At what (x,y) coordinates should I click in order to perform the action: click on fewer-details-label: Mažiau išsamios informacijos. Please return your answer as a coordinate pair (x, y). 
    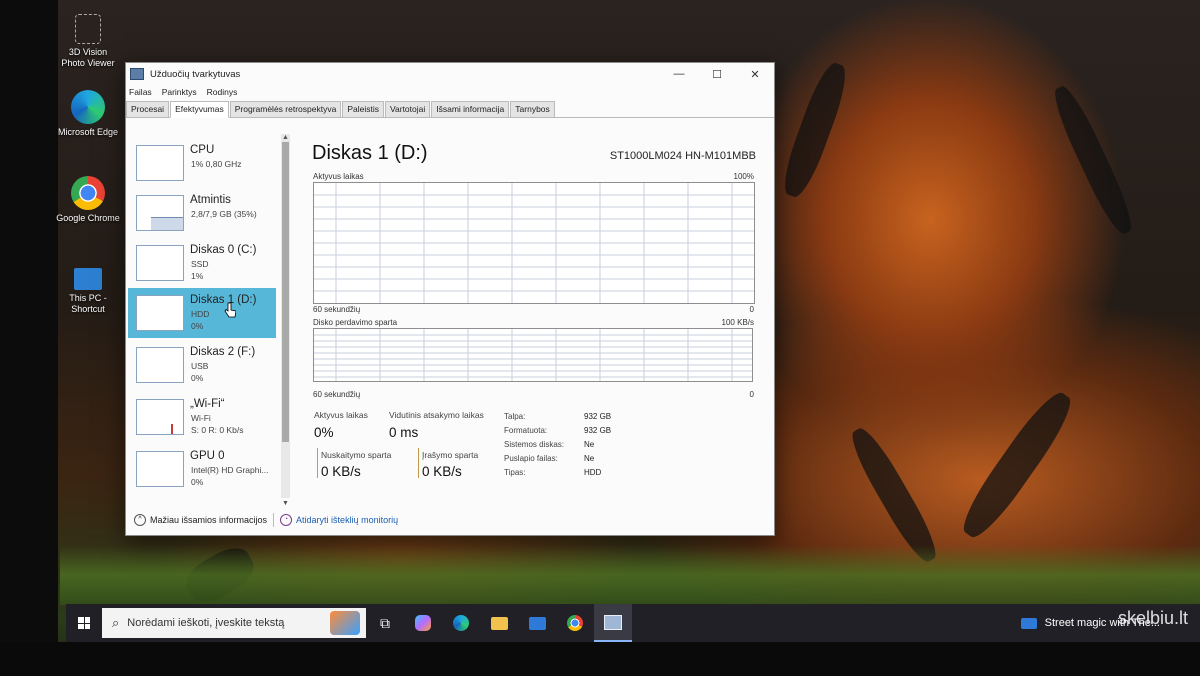
    Looking at the image, I should click on (209, 520).